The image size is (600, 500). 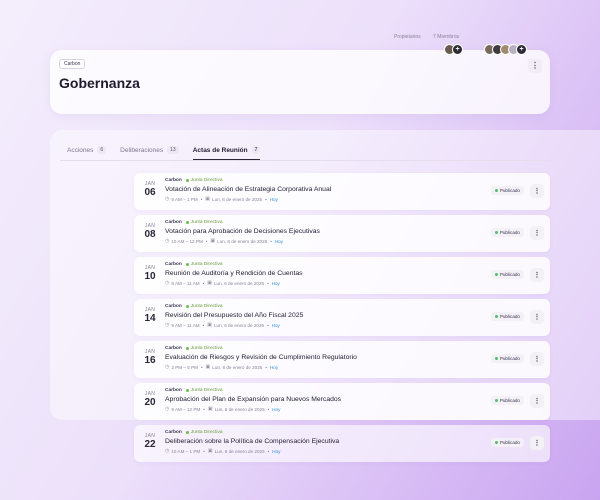 I want to click on org-chip: Carbon, so click(x=72, y=64).